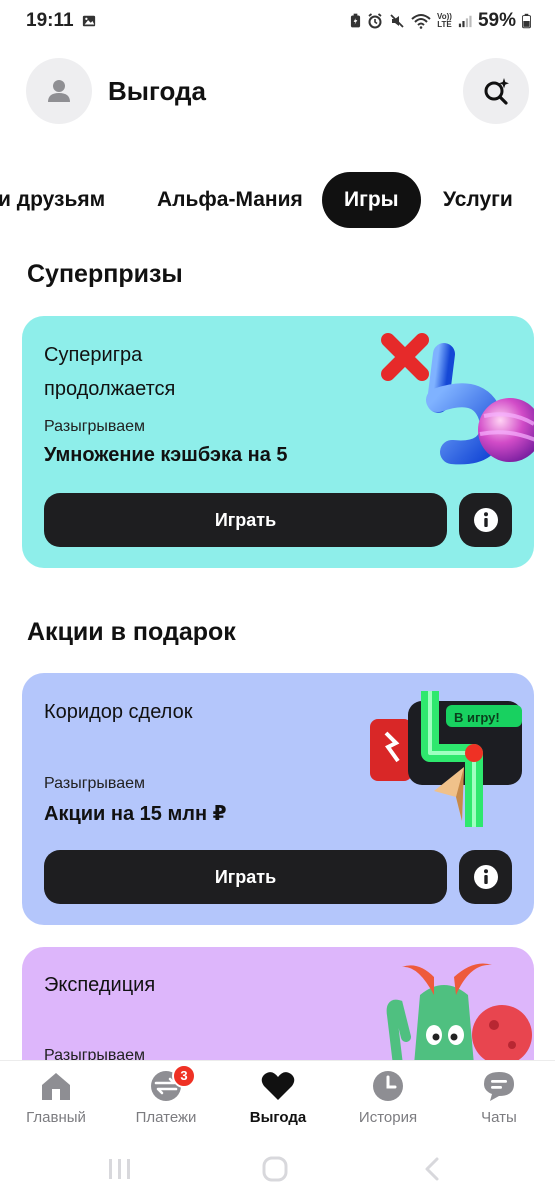 The height and width of the screenshot is (1200, 555). Describe the element at coordinates (157, 90) in the screenshot. I see `page-title: Выгода` at that location.